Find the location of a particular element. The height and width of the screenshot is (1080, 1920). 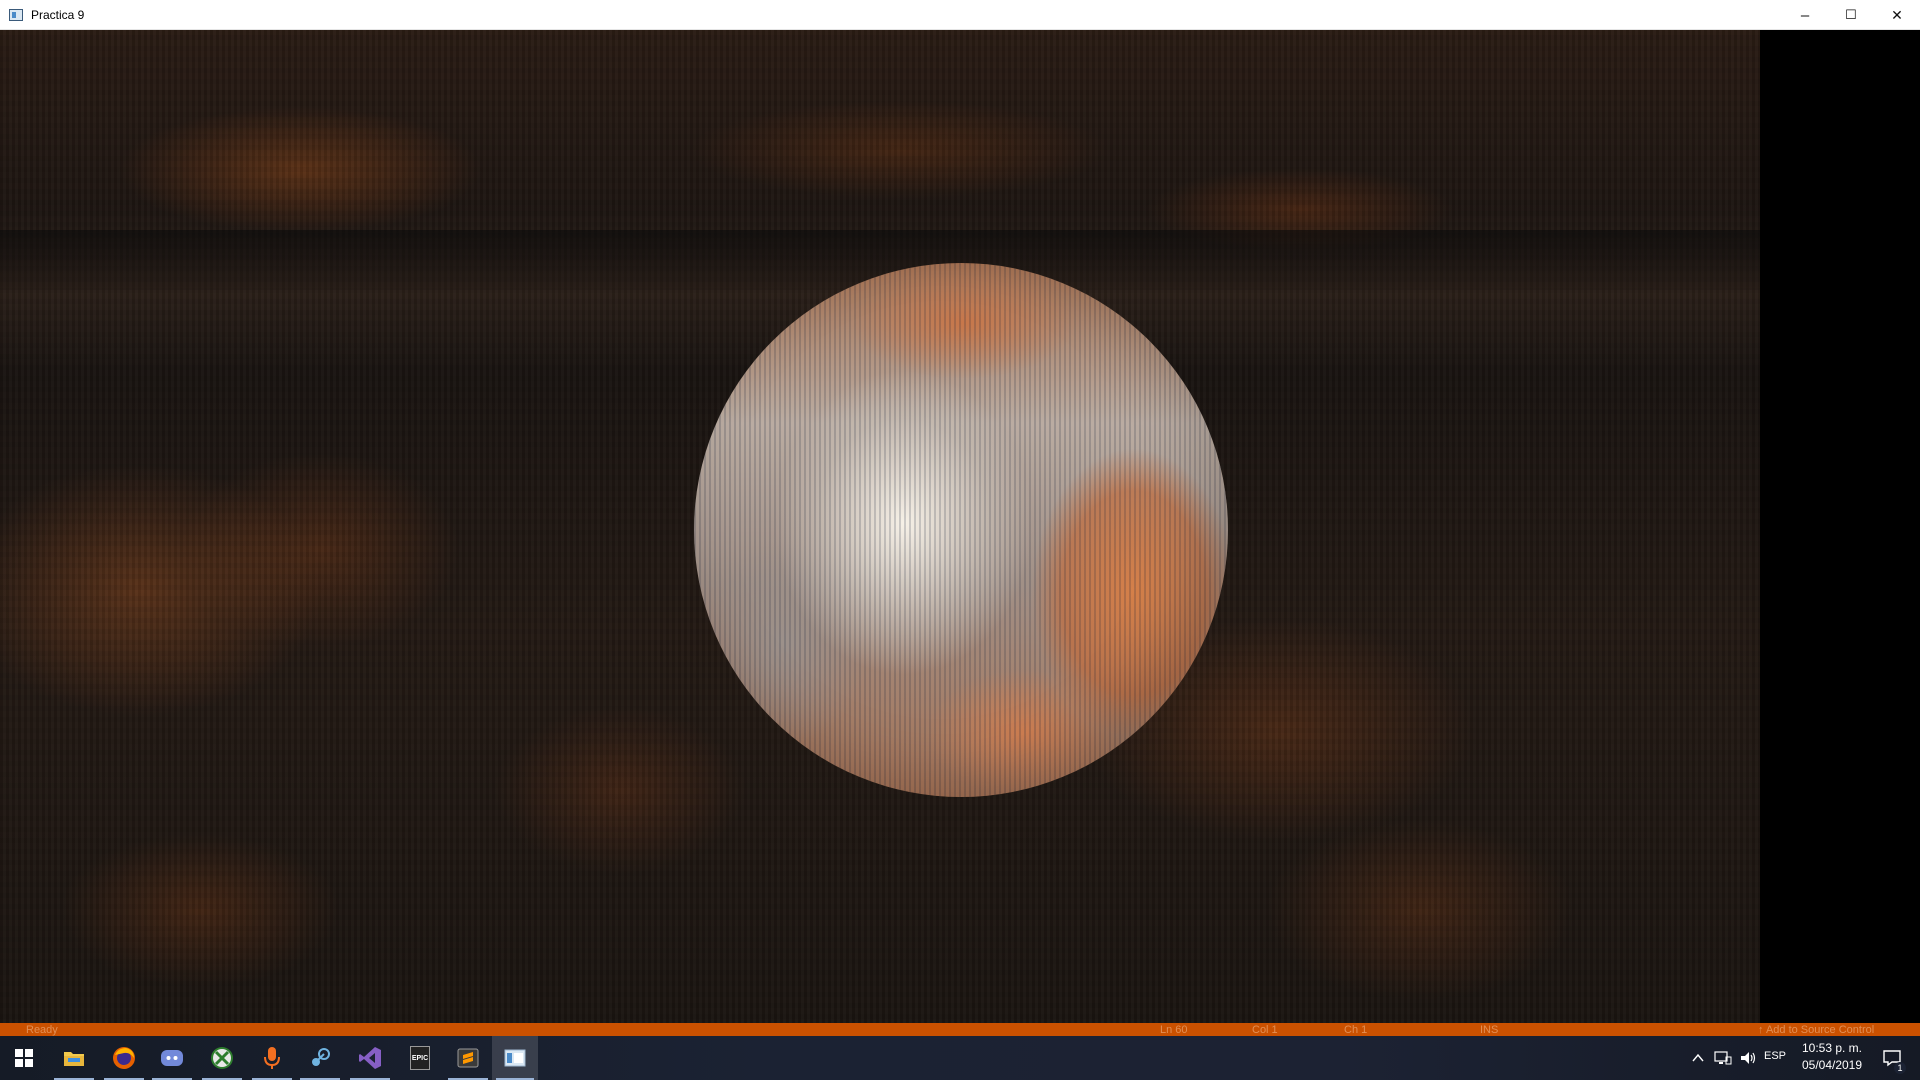

app-window-icon is located at coordinates (16, 14).